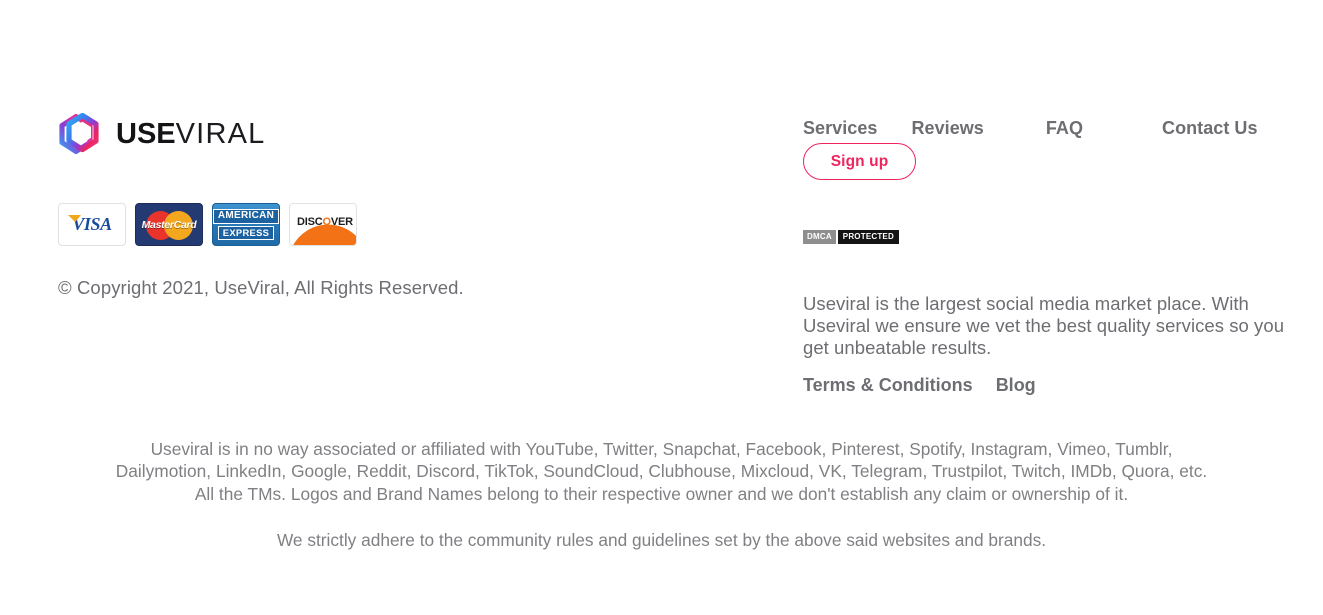  Describe the element at coordinates (840, 128) in the screenshot. I see `nav-link-services: Services` at that location.